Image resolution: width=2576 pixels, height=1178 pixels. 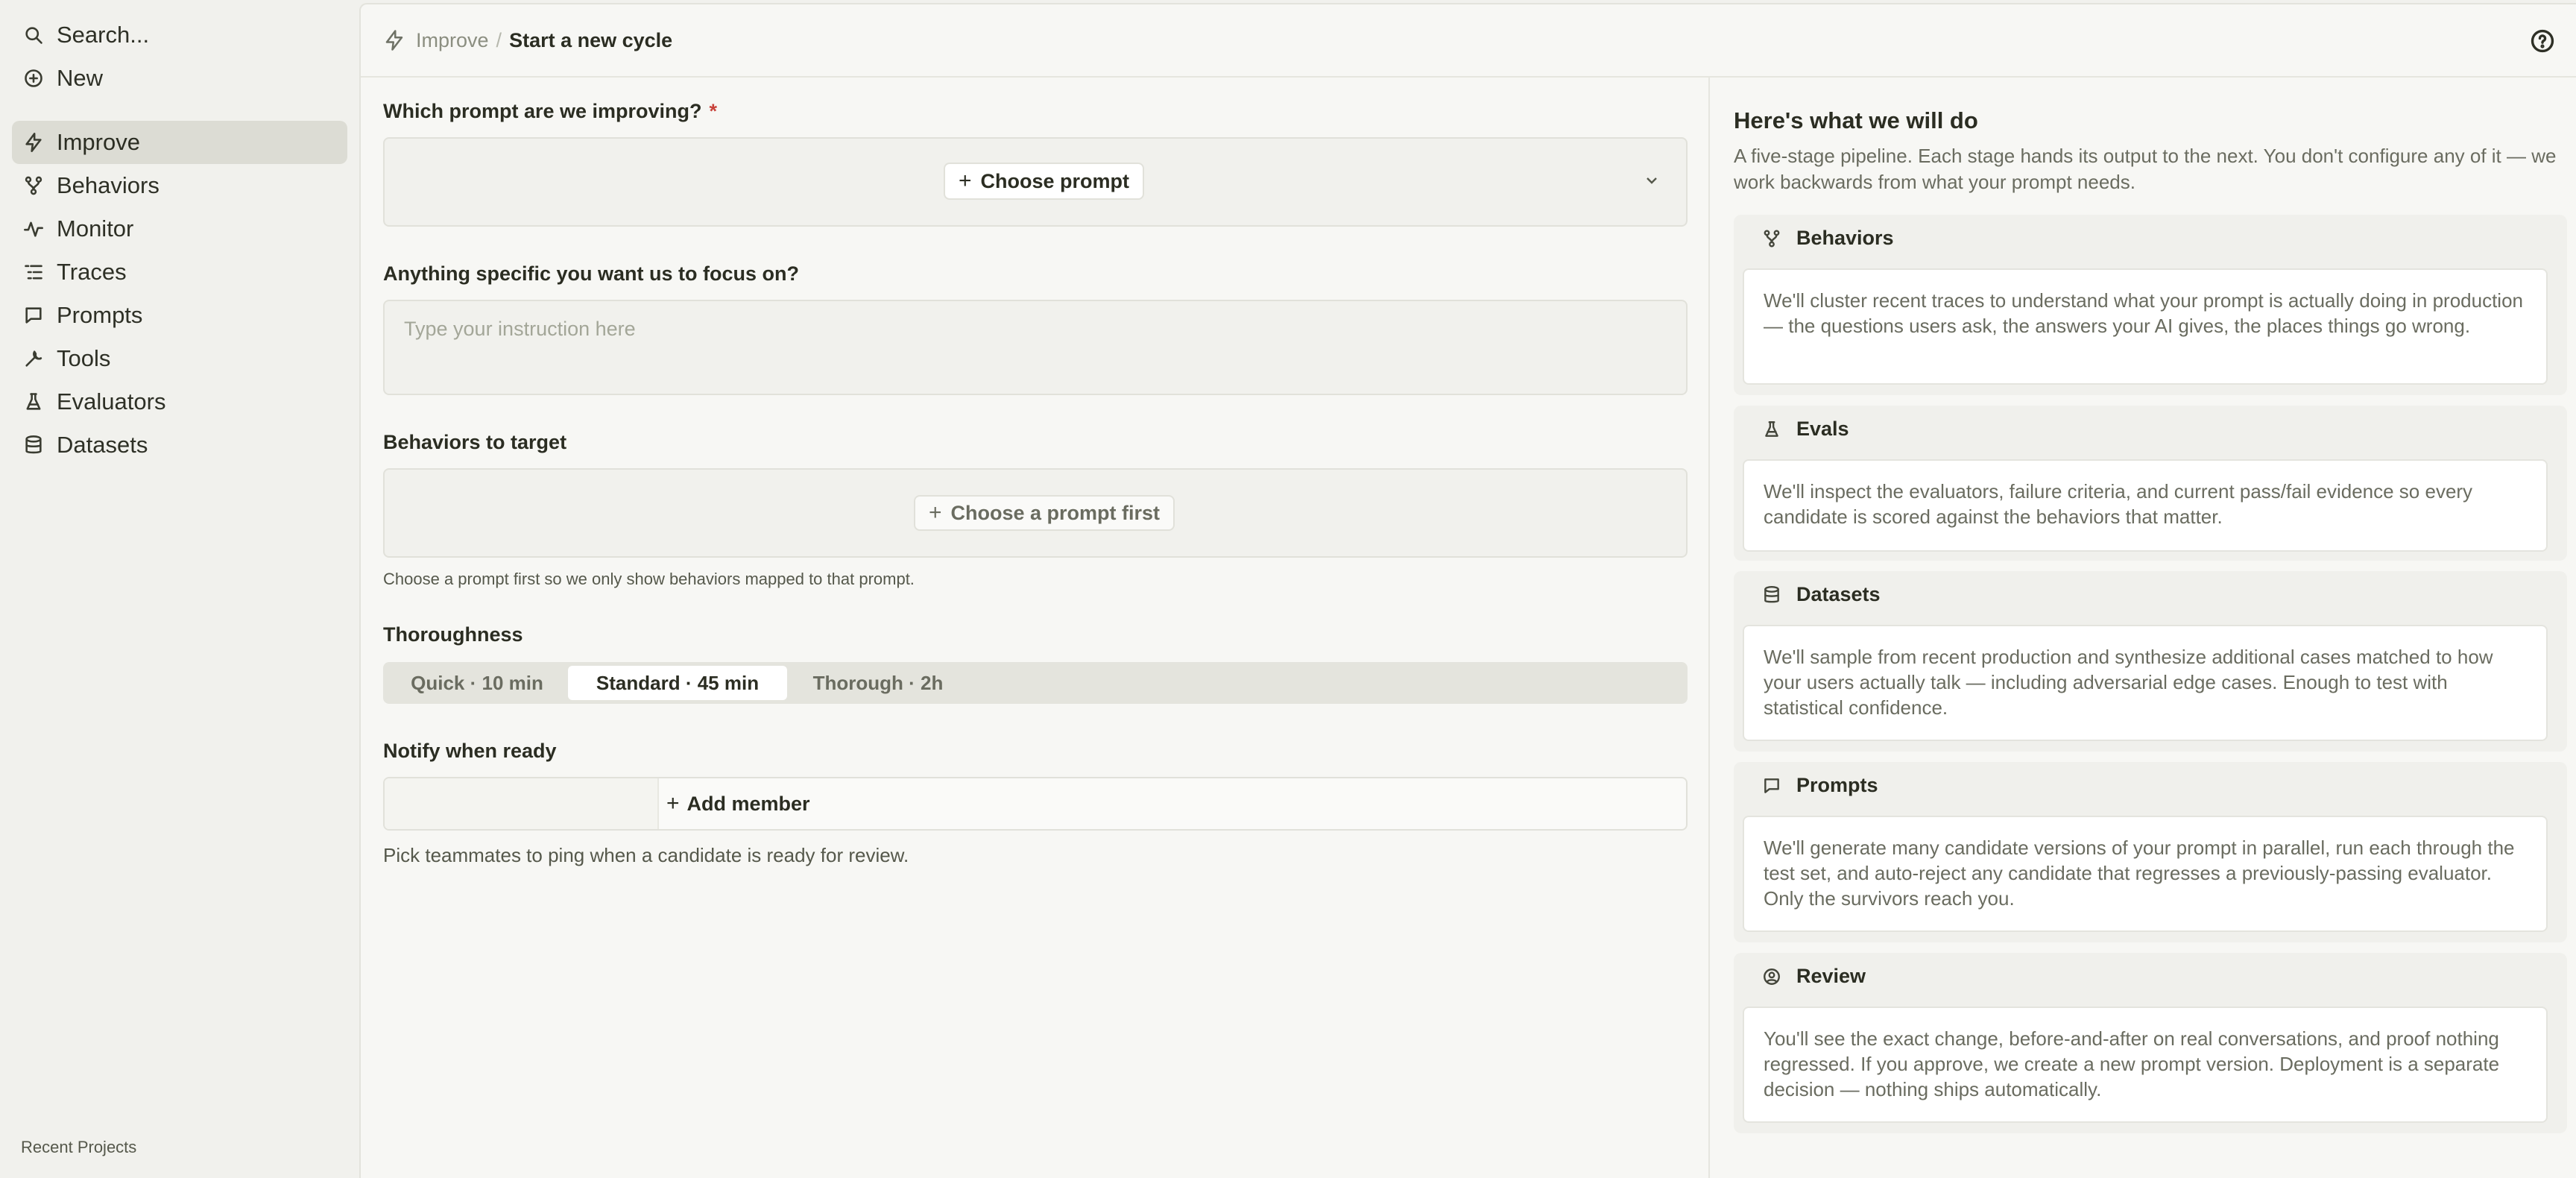 I want to click on sidebar-item-label: Prompts, so click(x=100, y=315).